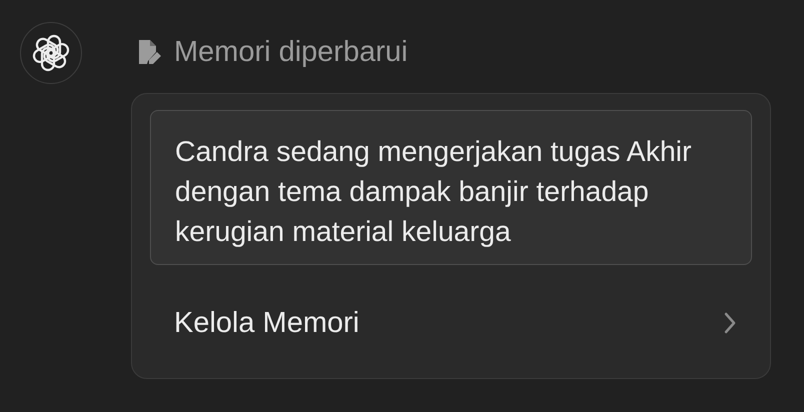  What do you see at coordinates (451, 323) in the screenshot?
I see `manage-memory-button: Kelola Memori` at bounding box center [451, 323].